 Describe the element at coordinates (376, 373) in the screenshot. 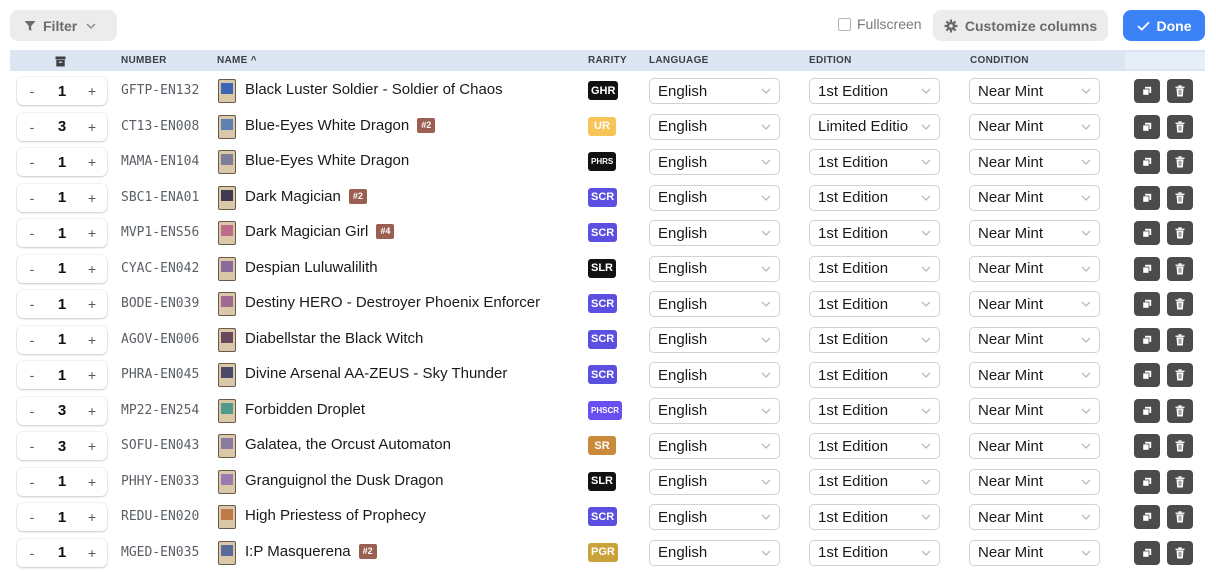

I see `card-name: Divine Arsenal AA-ZEUS - Sky Thunder` at that location.